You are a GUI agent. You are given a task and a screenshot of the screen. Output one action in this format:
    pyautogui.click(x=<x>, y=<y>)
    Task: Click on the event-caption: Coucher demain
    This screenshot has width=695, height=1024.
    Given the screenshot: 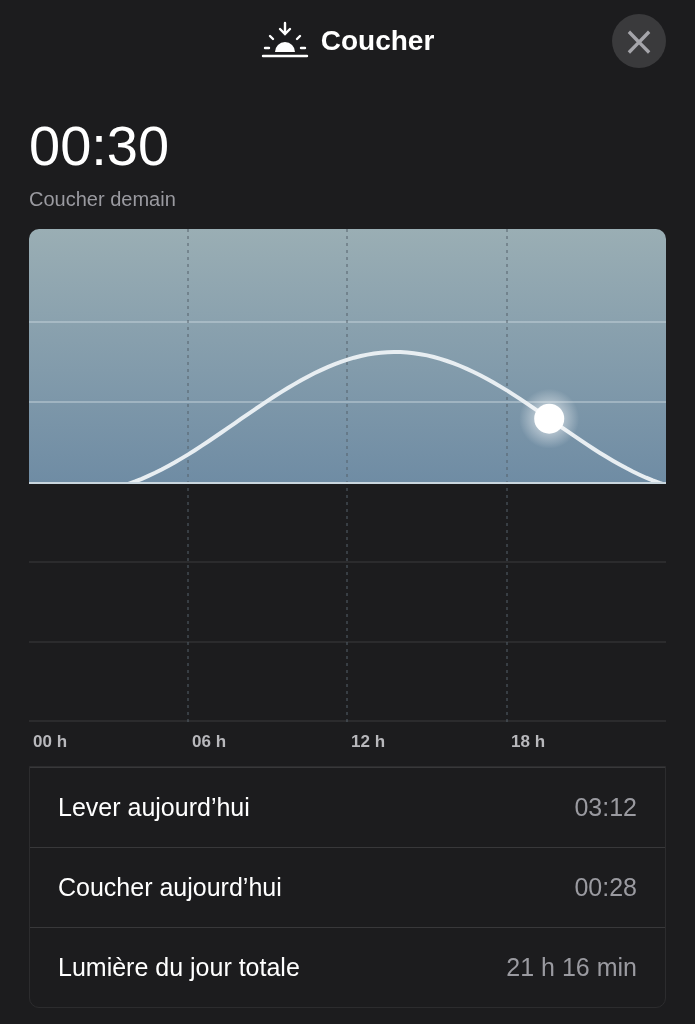 What is the action you would take?
    pyautogui.click(x=103, y=199)
    